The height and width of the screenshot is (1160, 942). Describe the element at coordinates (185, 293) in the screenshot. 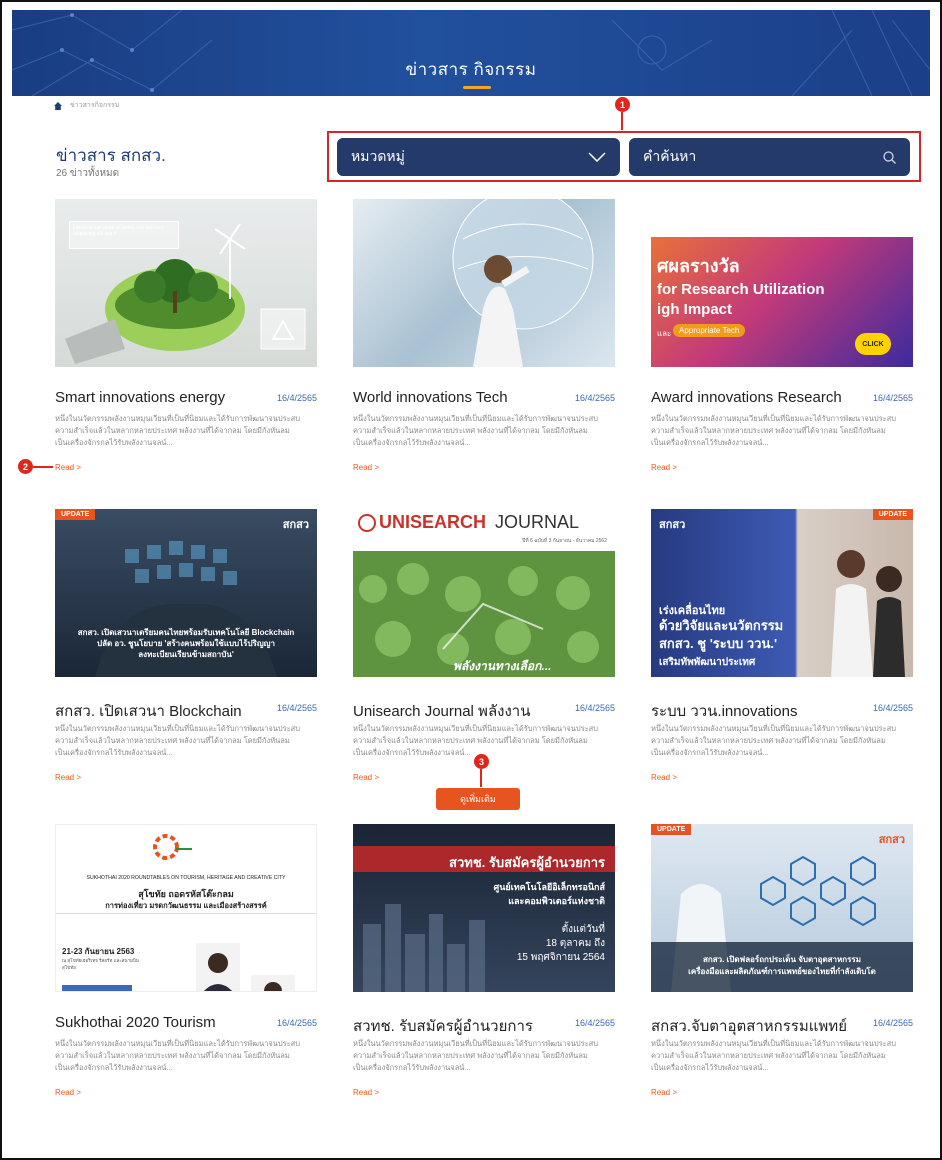

I see `bulb-illustration` at that location.